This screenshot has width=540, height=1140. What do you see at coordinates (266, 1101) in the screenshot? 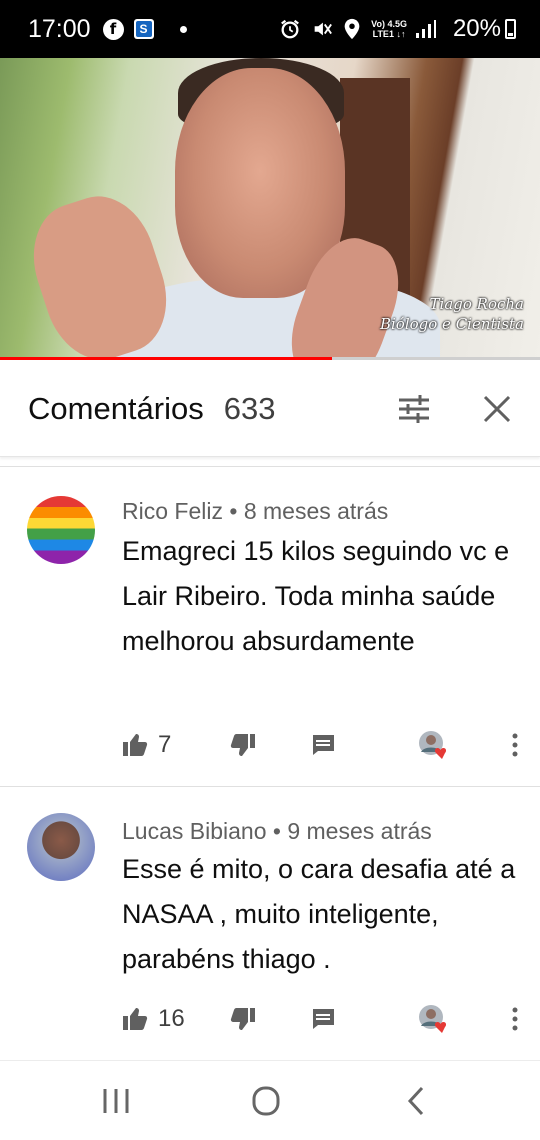
I see `home-icon` at bounding box center [266, 1101].